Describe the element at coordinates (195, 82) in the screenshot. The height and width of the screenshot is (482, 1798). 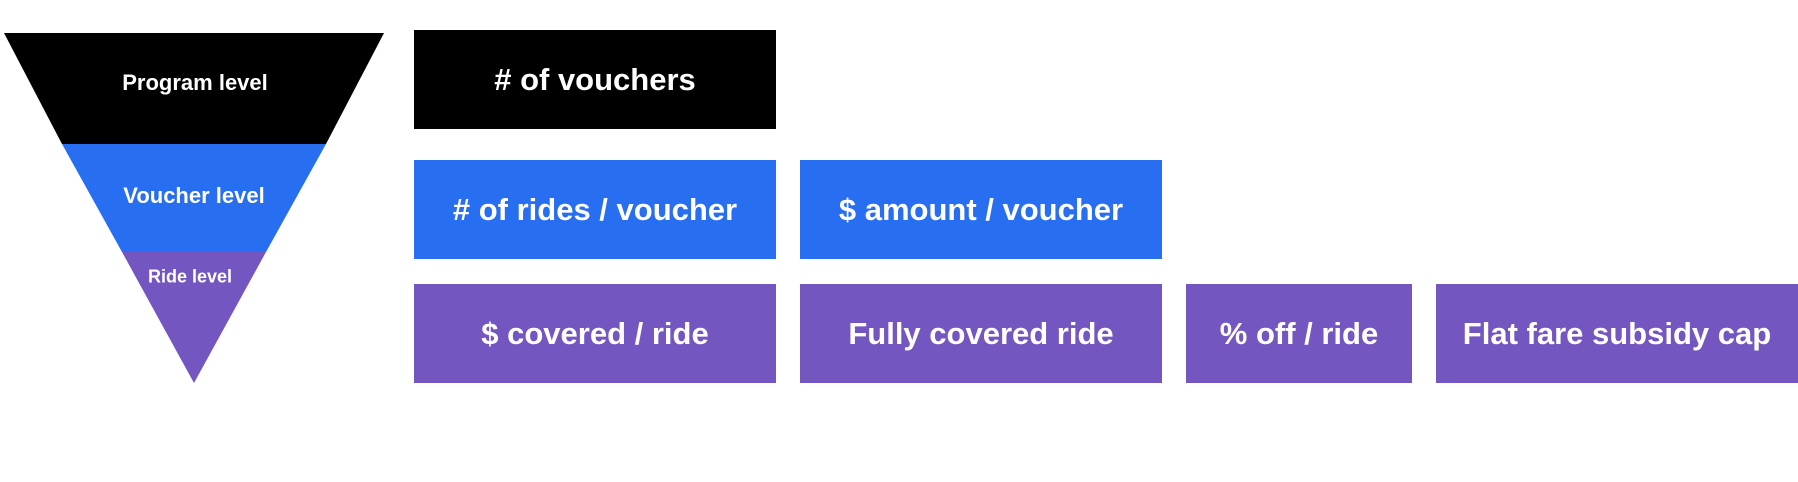
I see `funnel-label-program: Program level` at that location.